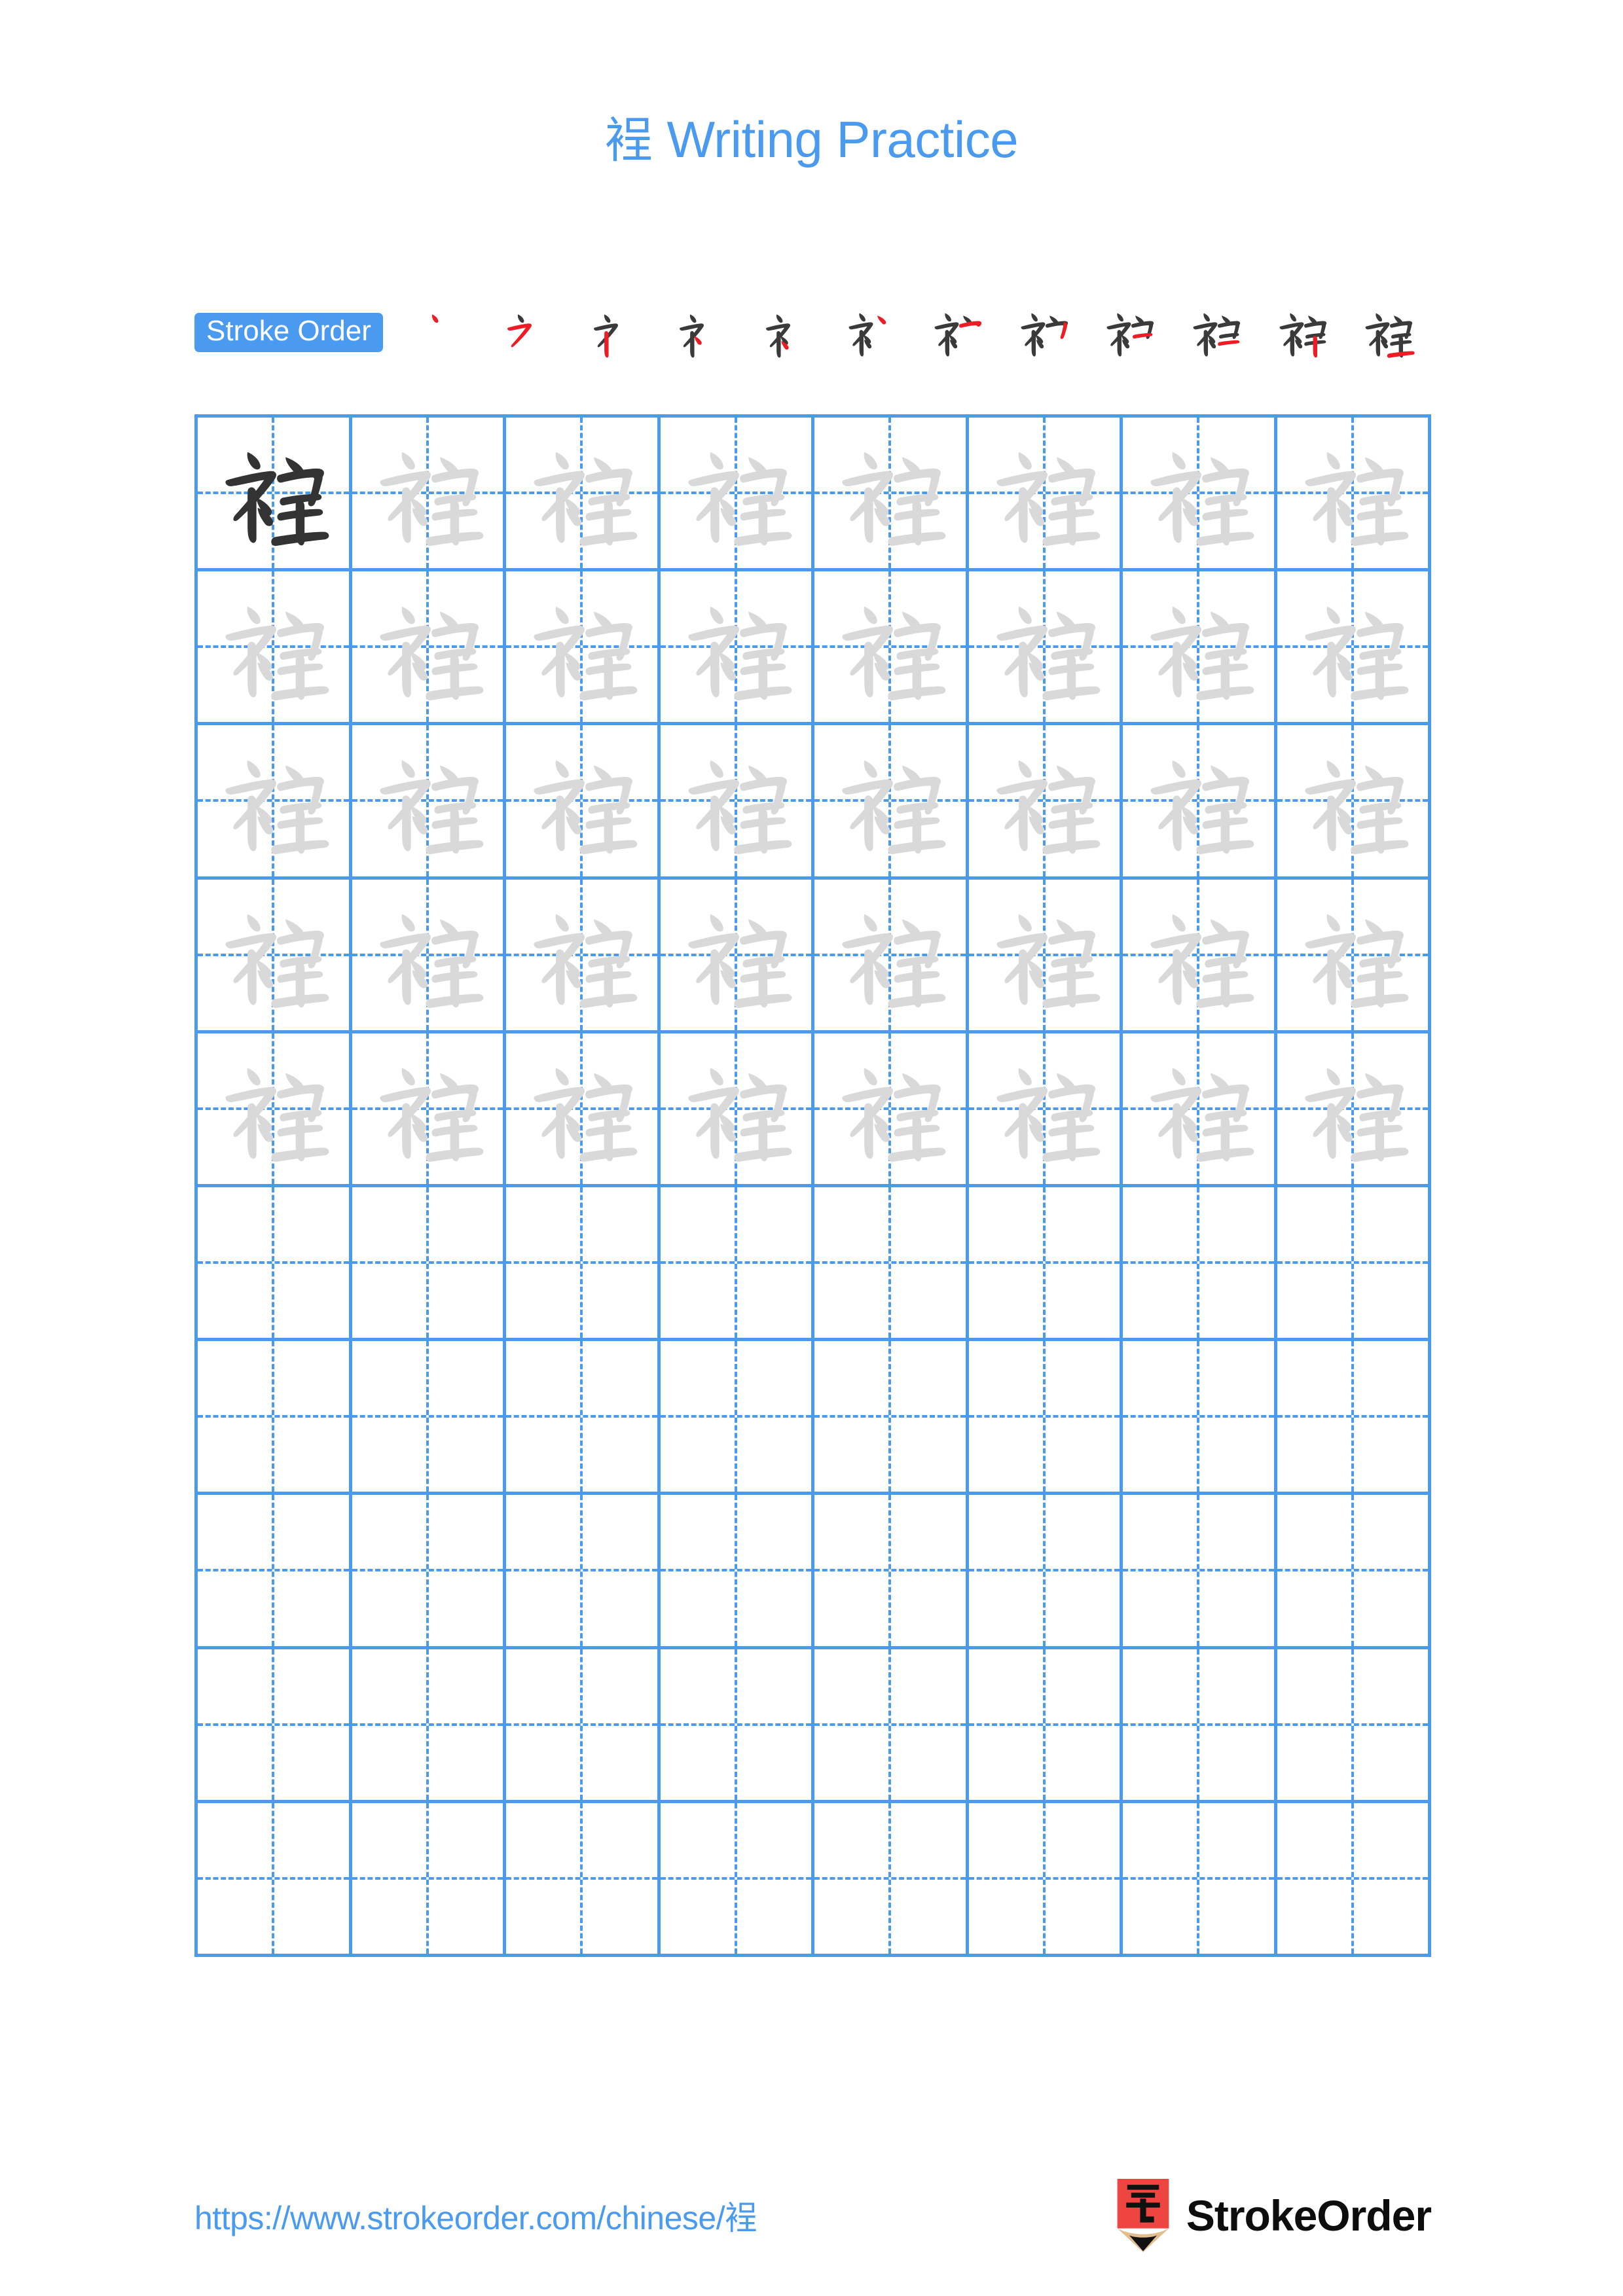 This screenshot has height=2296, width=1623. Describe the element at coordinates (583, 1418) in the screenshot. I see `practice-cell-r7c3` at that location.